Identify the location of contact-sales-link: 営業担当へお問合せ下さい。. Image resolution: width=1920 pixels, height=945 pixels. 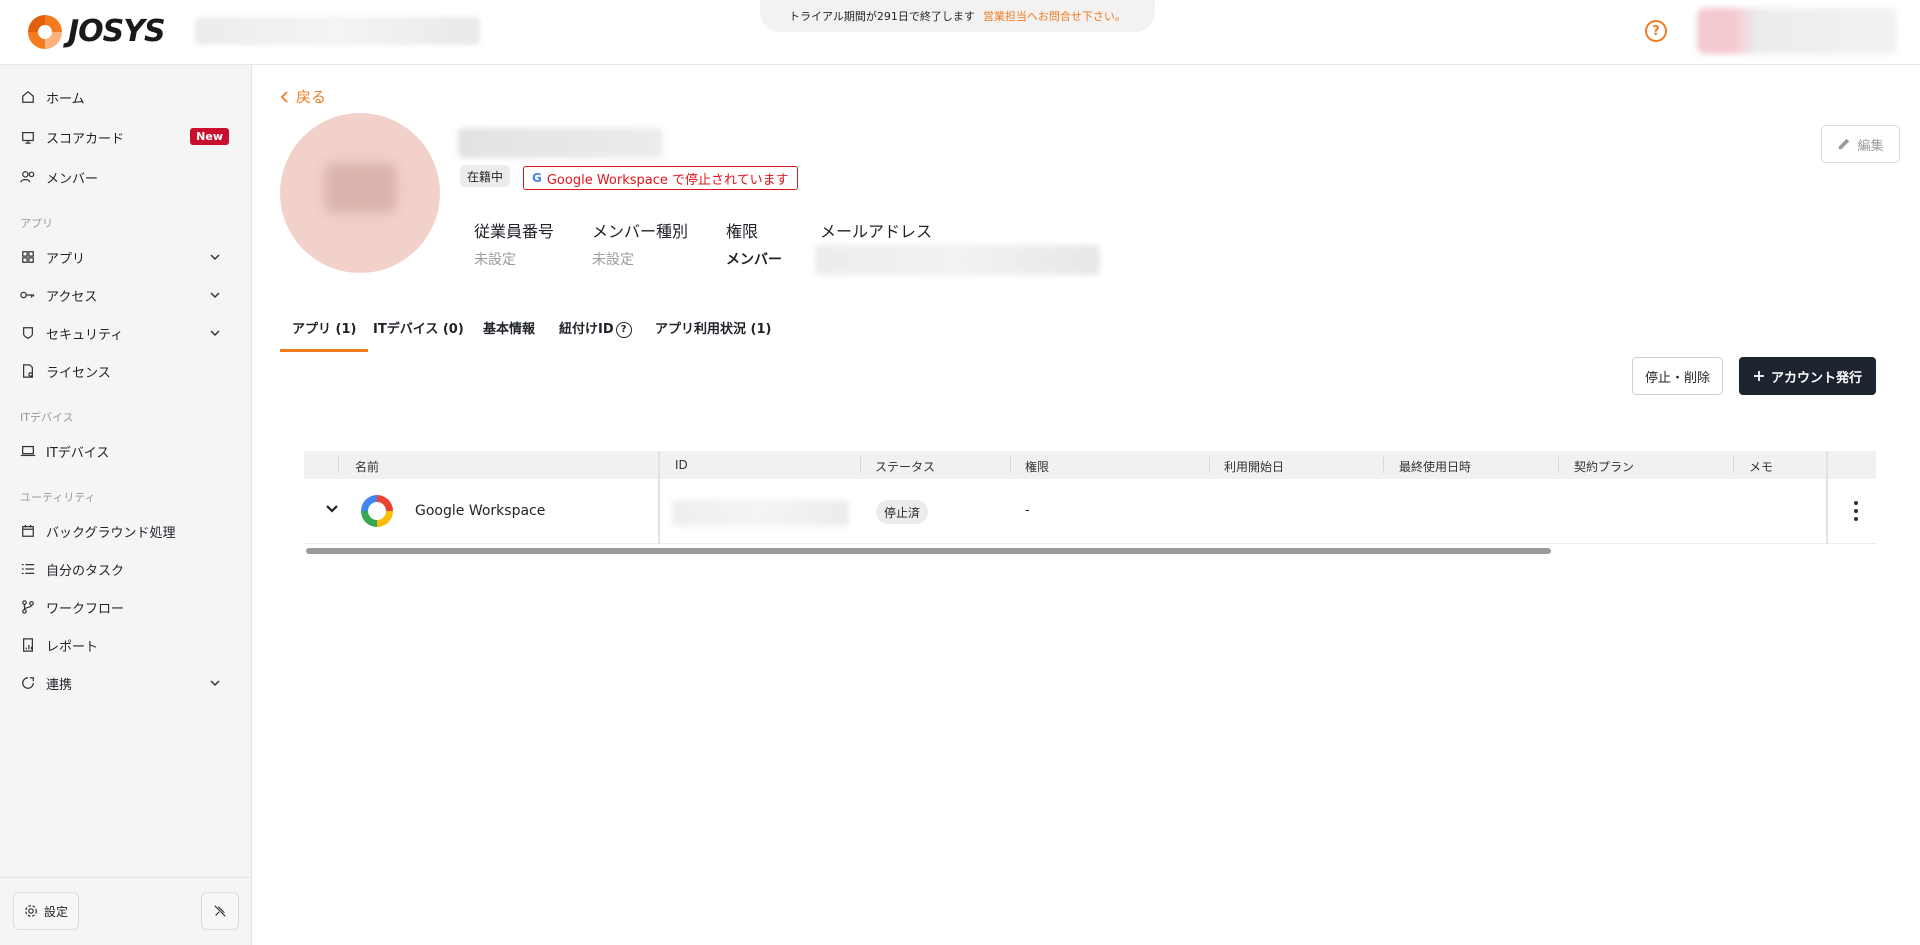
(1054, 16).